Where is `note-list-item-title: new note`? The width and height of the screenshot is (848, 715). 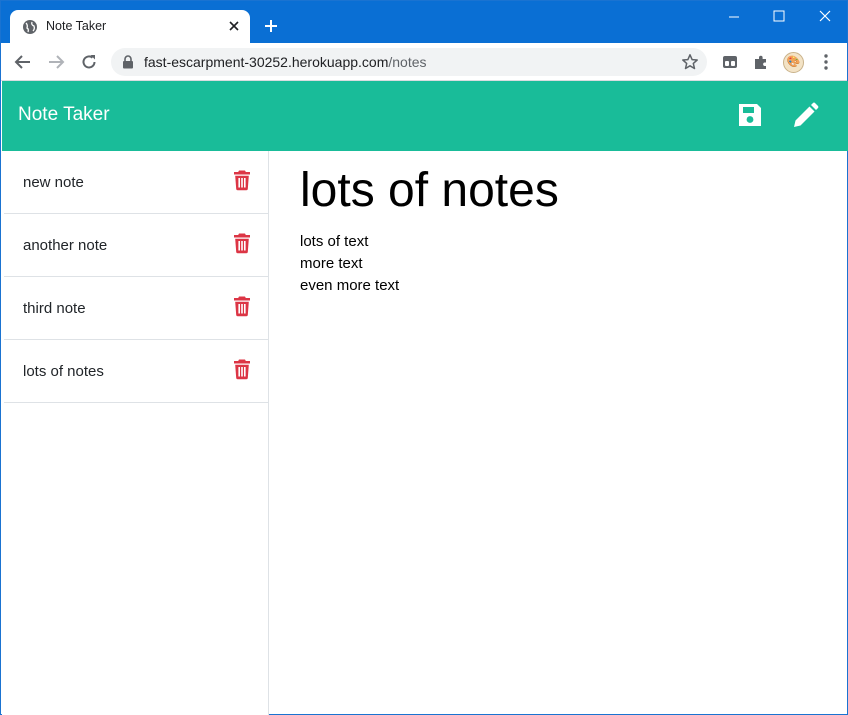
note-list-item-title: new note is located at coordinates (53, 182).